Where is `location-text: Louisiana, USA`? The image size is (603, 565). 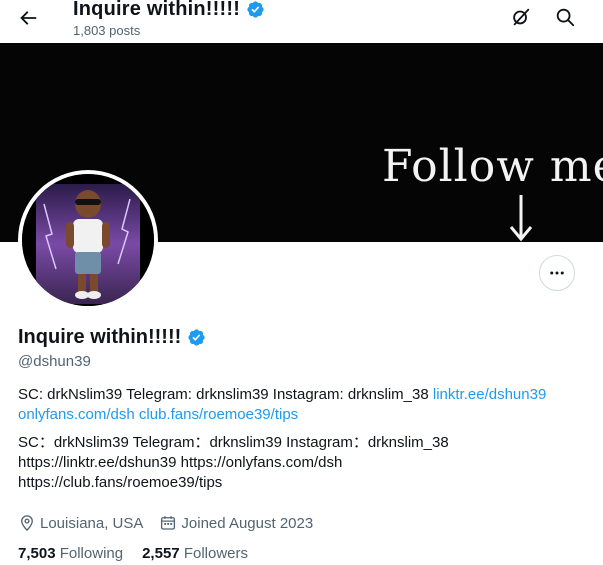 location-text: Louisiana, USA is located at coordinates (92, 523).